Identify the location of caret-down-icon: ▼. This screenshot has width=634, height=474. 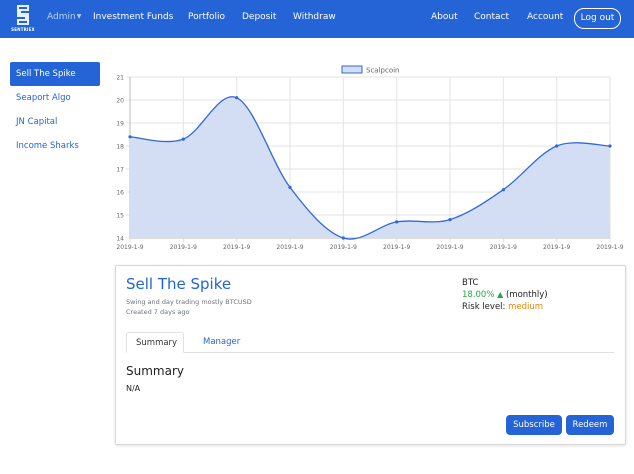
(79, 16).